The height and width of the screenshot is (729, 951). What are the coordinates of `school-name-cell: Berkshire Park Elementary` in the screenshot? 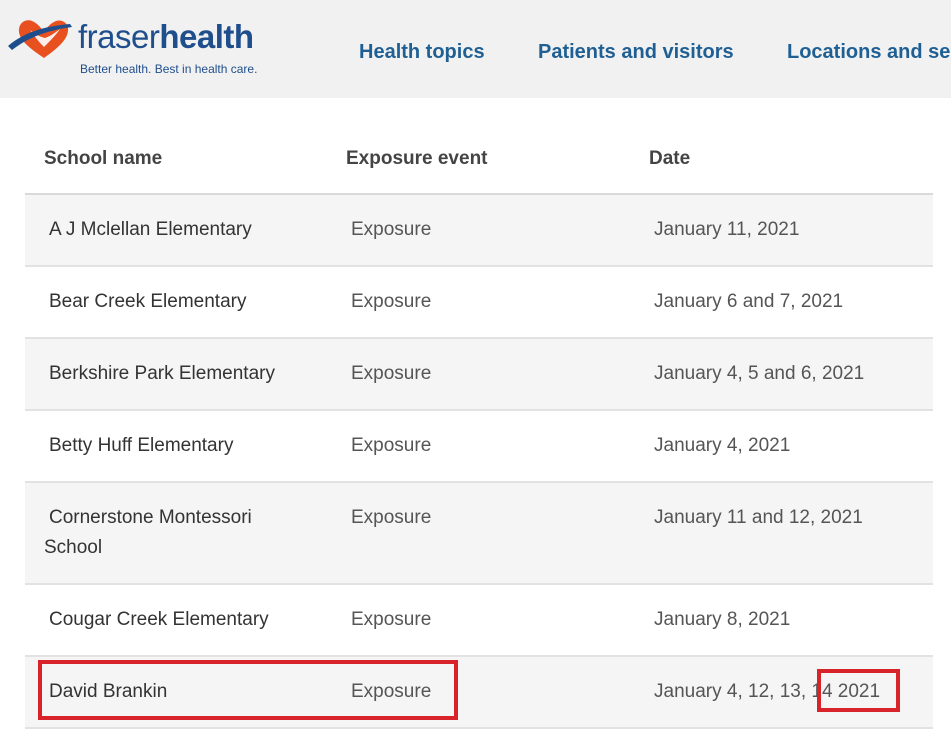 It's located at (162, 373).